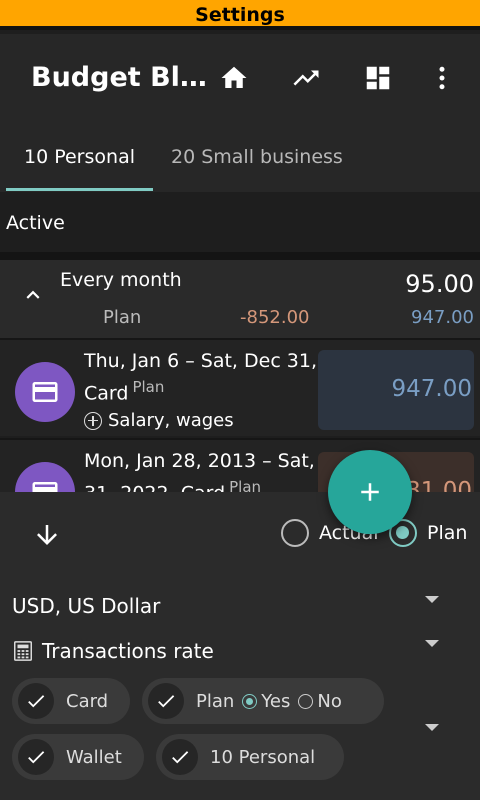  I want to click on group-amount: 95.00, so click(439, 284).